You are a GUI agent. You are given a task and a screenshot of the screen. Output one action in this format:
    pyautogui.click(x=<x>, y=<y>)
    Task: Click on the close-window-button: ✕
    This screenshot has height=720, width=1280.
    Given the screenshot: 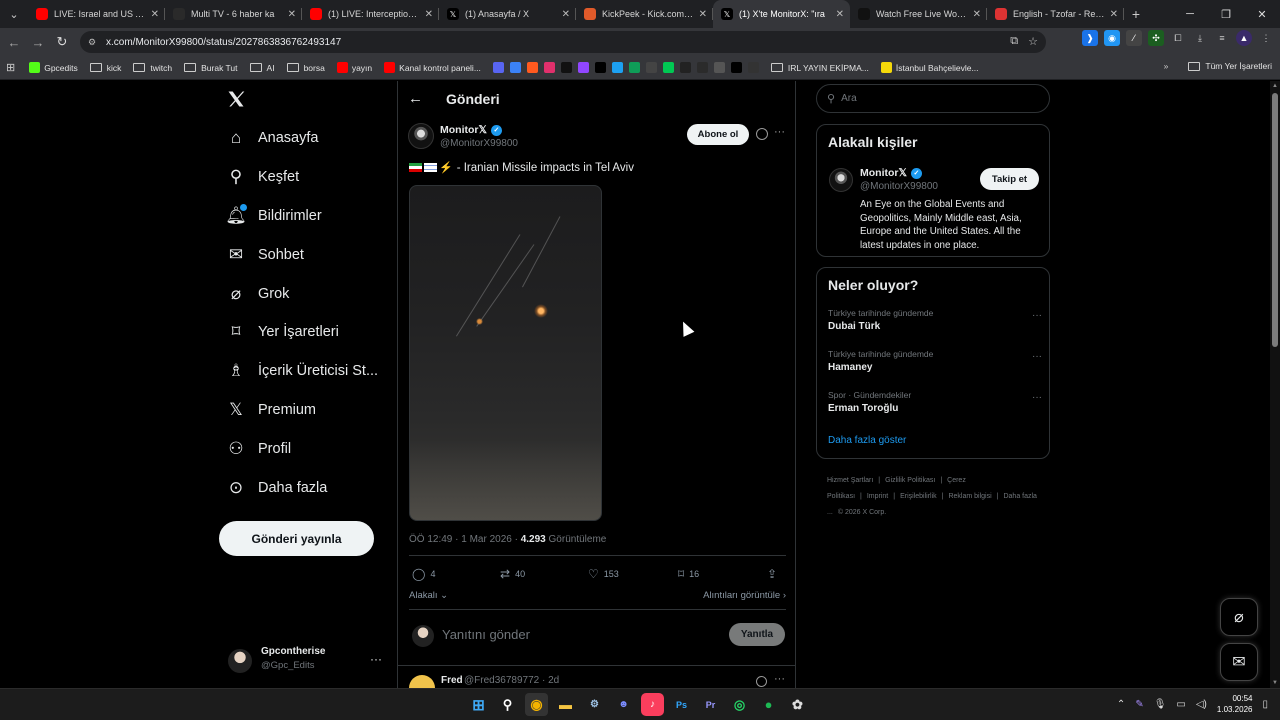 What is the action you would take?
    pyautogui.click(x=1262, y=14)
    